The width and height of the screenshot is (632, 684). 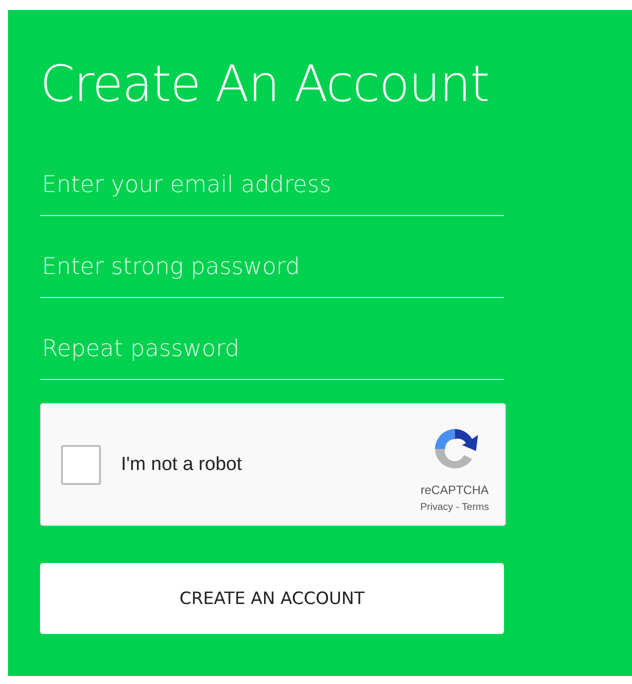 What do you see at coordinates (454, 489) in the screenshot?
I see `recaptcha-brand: reCAPTCHA` at bounding box center [454, 489].